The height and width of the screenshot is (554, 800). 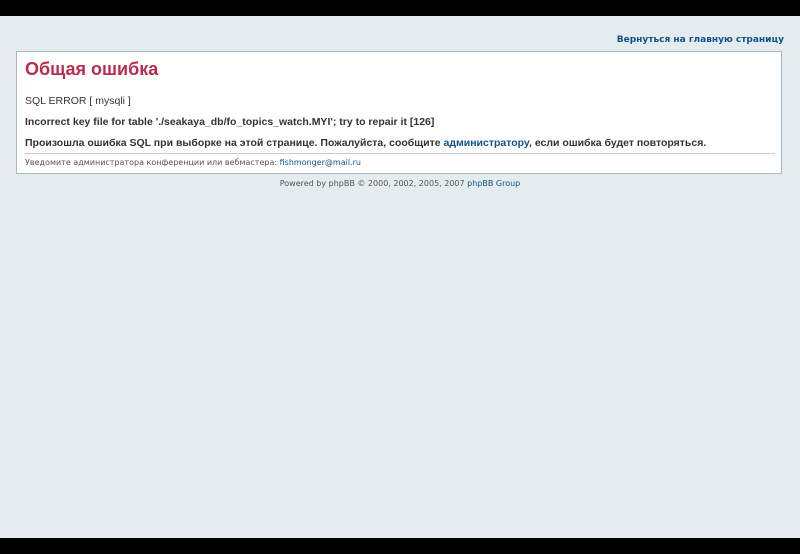 I want to click on sql-error-label: SQL ERROR [ mysqli ], so click(x=78, y=101).